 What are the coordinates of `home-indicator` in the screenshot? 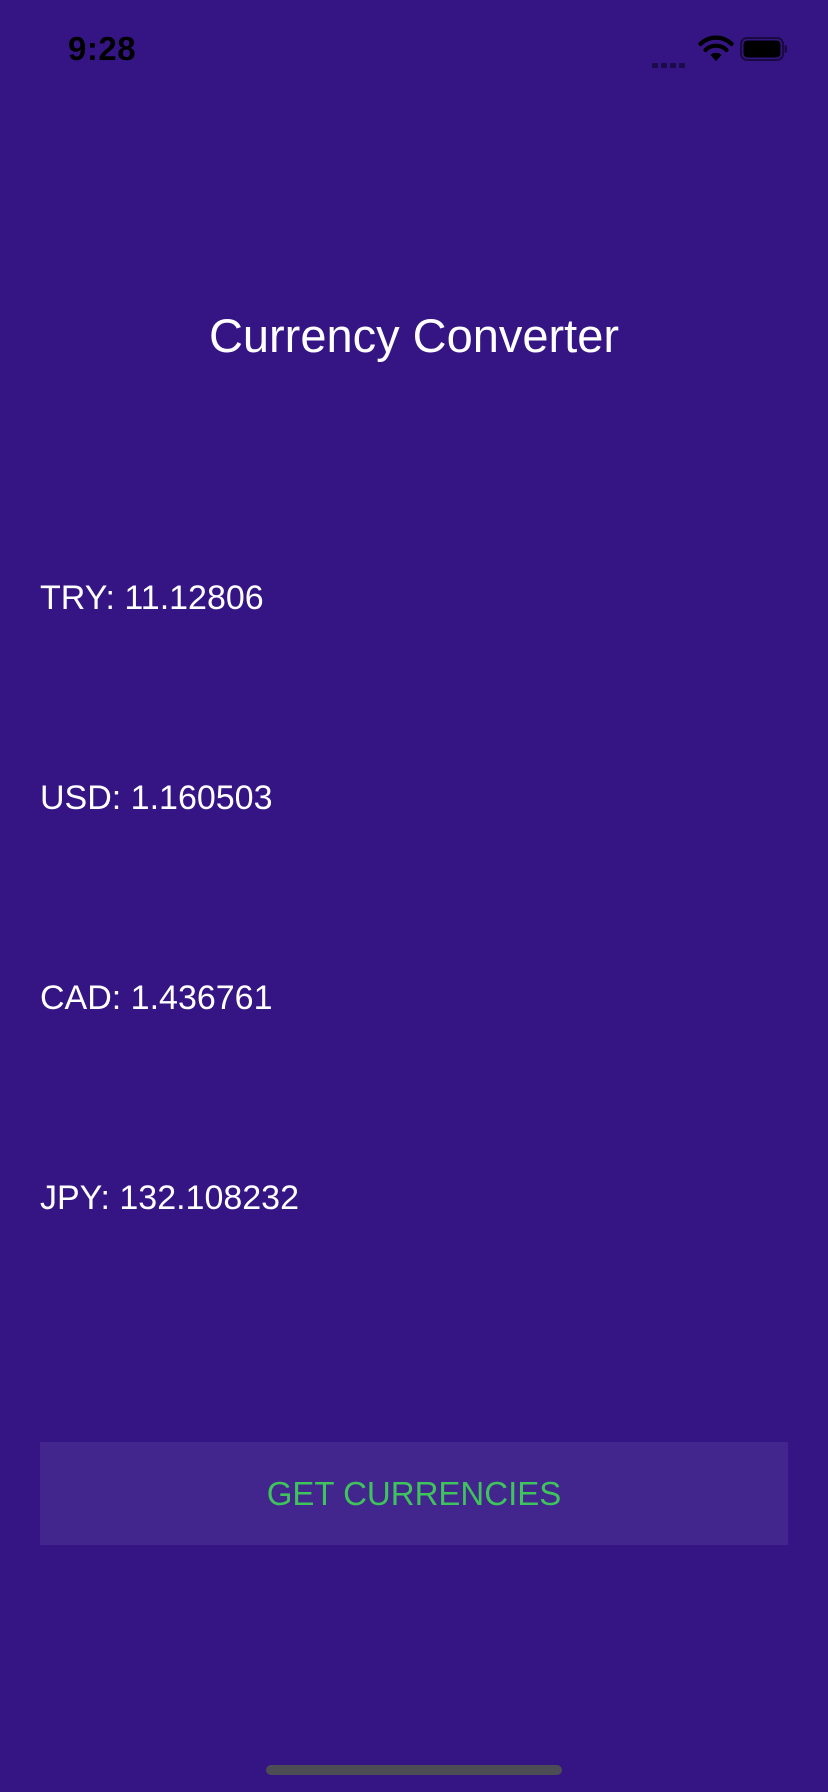 It's located at (414, 1770).